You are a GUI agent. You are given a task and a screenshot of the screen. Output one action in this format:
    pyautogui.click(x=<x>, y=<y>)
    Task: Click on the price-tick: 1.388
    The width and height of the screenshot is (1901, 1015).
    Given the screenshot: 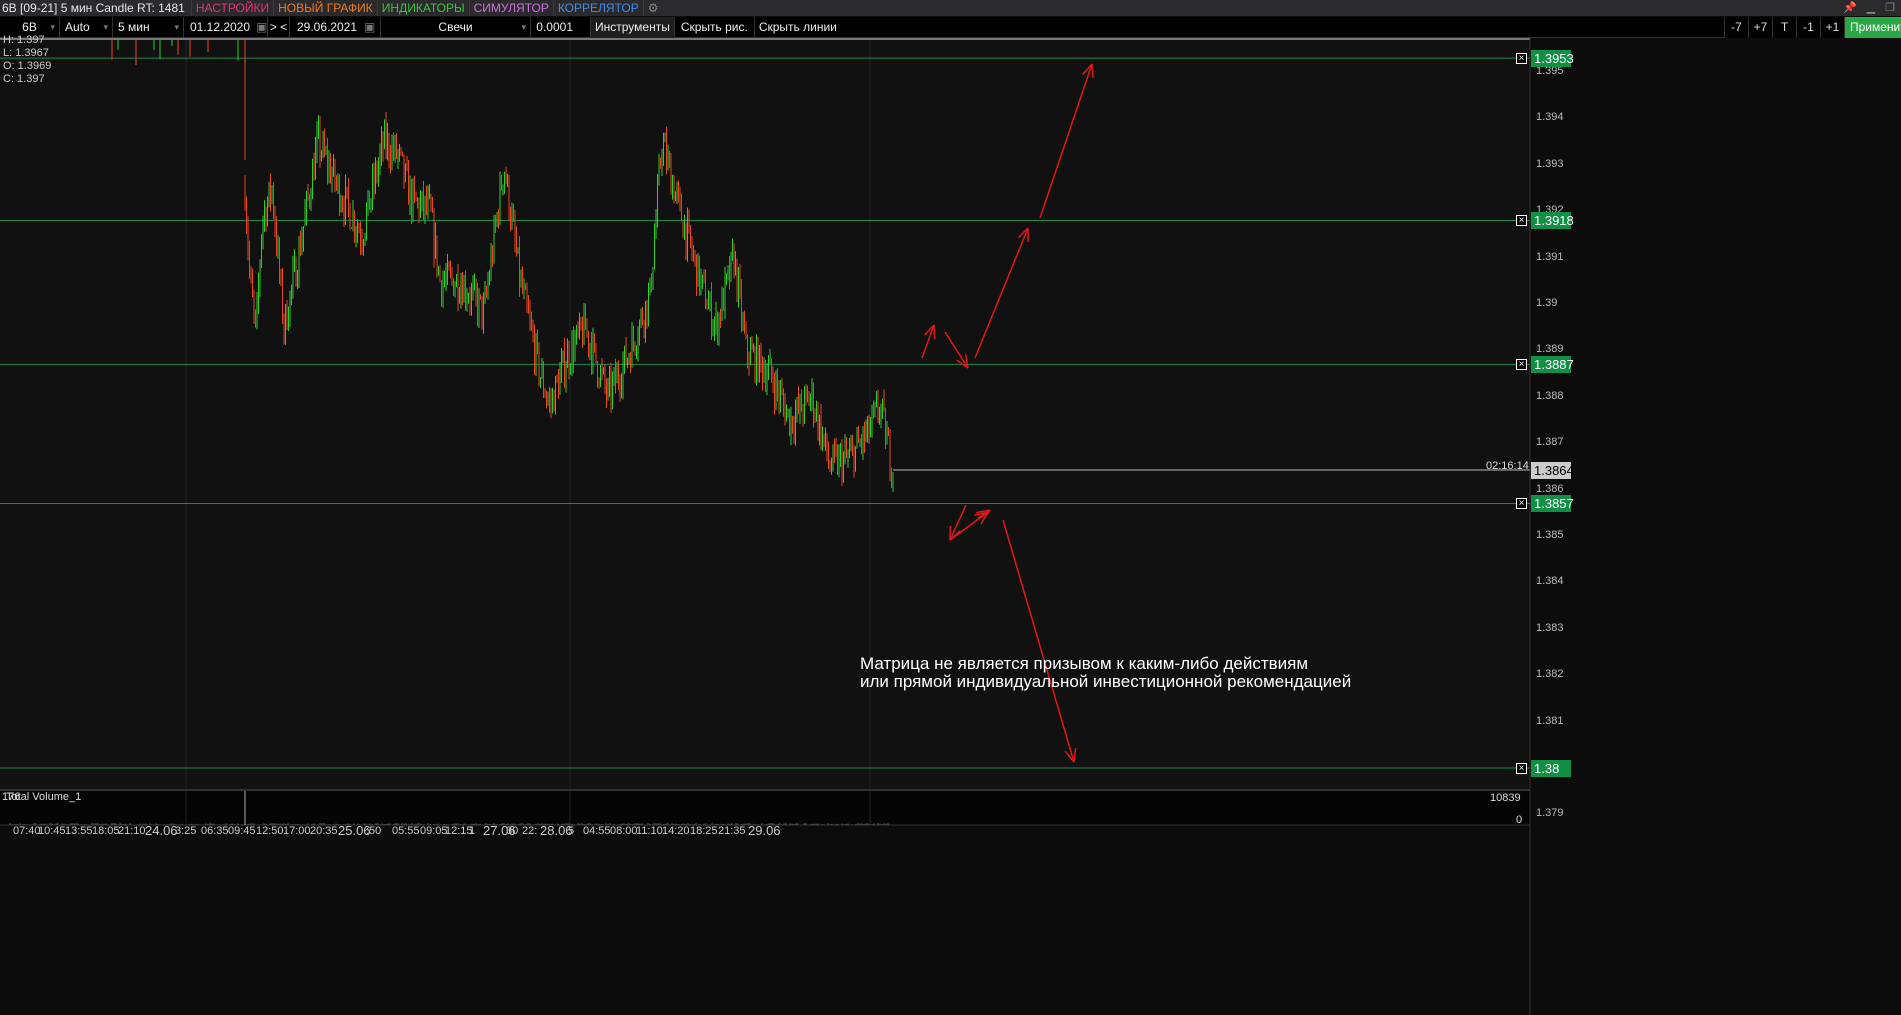 What is the action you would take?
    pyautogui.click(x=1550, y=395)
    